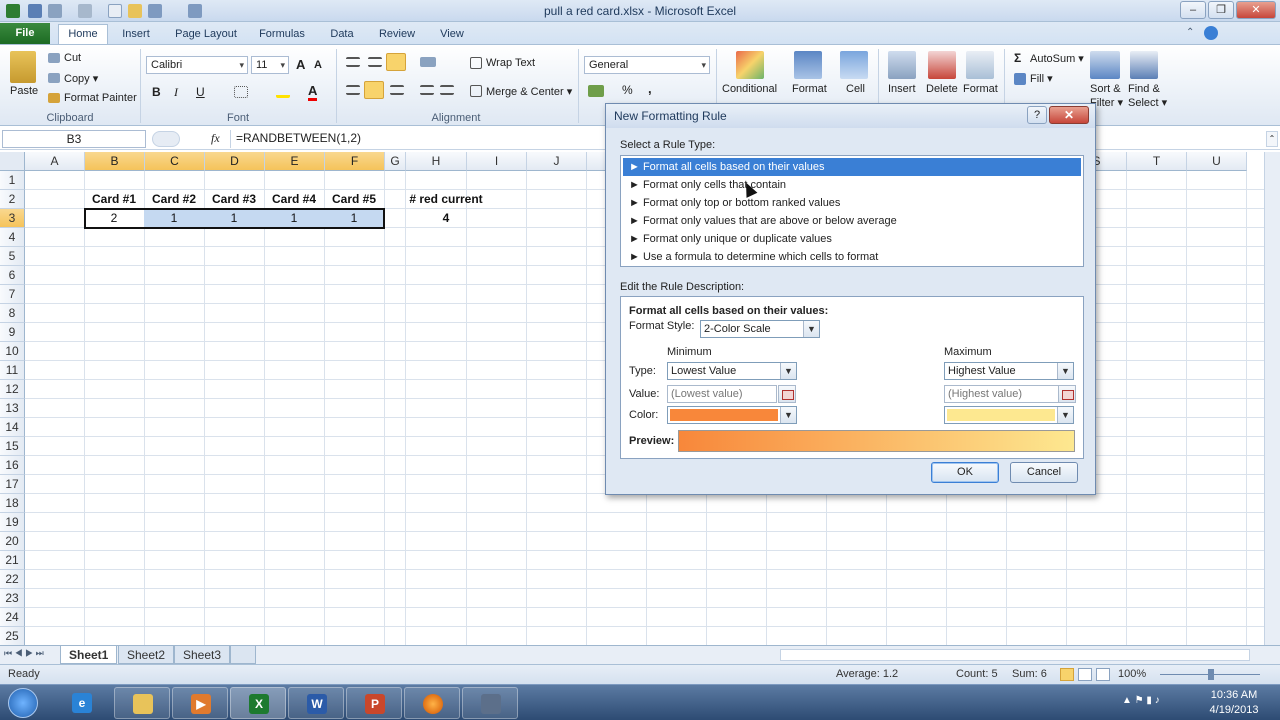 The width and height of the screenshot is (1280, 720). Describe the element at coordinates (854, 65) in the screenshot. I see `cell-styles-icon` at that location.